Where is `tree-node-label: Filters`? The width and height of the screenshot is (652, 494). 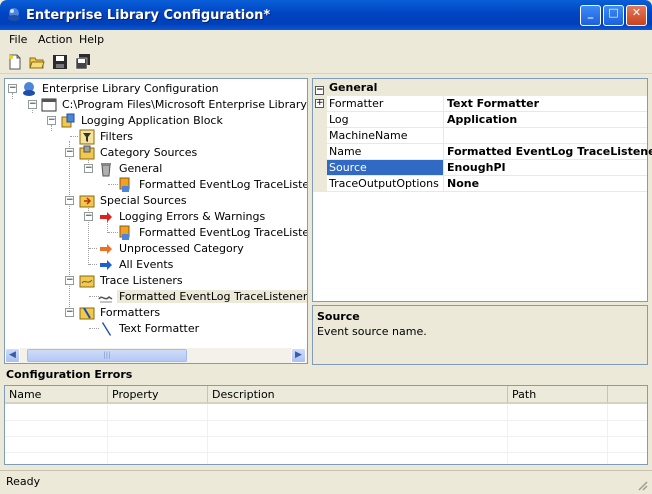 tree-node-label: Filters is located at coordinates (116, 136).